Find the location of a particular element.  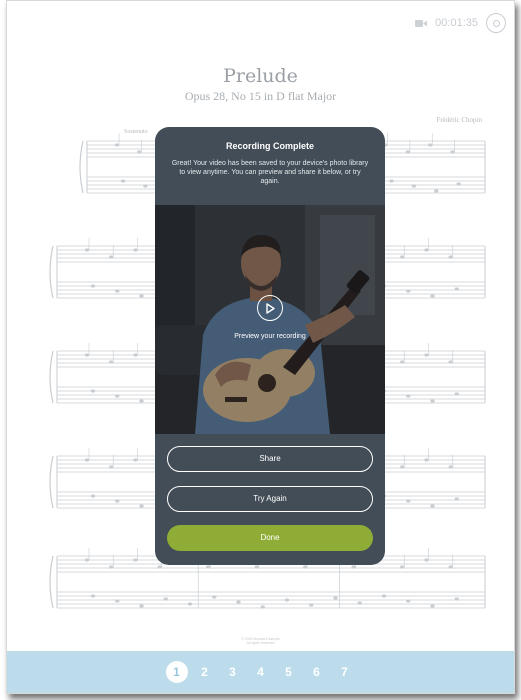

preview-label: Preview your recording is located at coordinates (270, 336).